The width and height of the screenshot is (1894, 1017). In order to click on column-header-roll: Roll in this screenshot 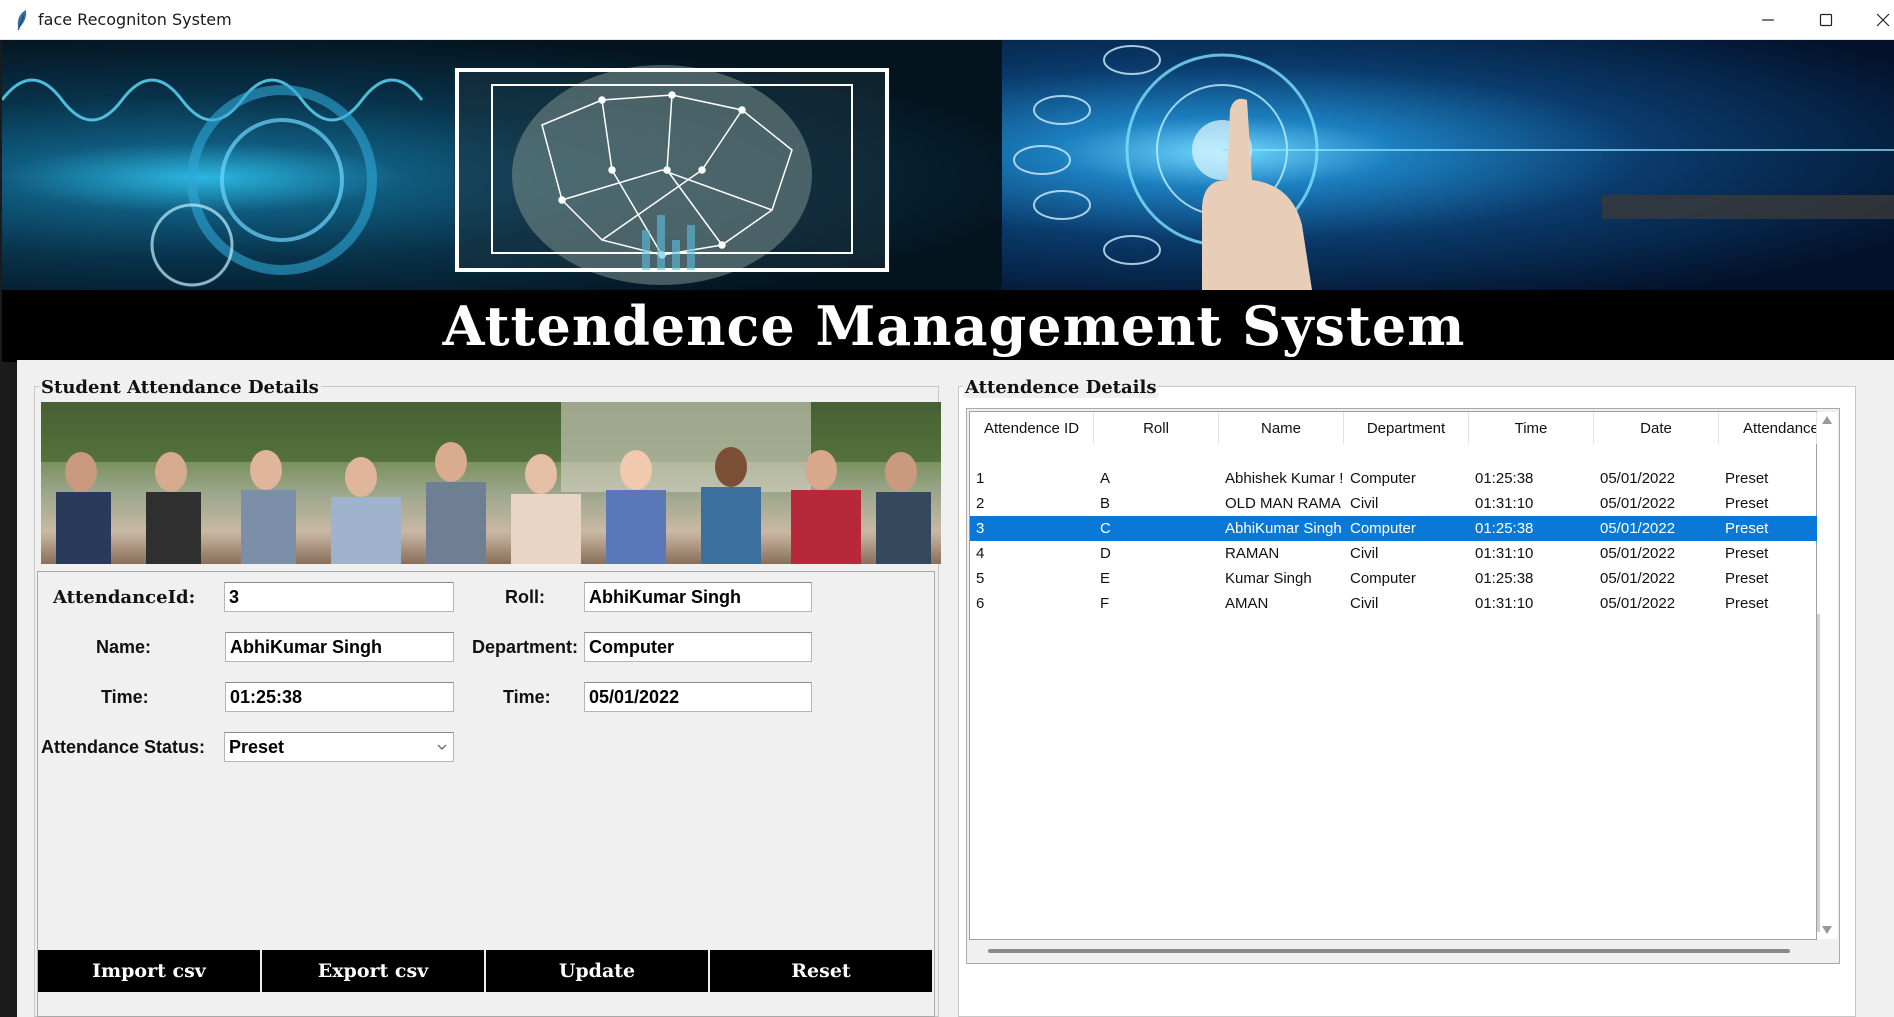, I will do `click(1156, 428)`.